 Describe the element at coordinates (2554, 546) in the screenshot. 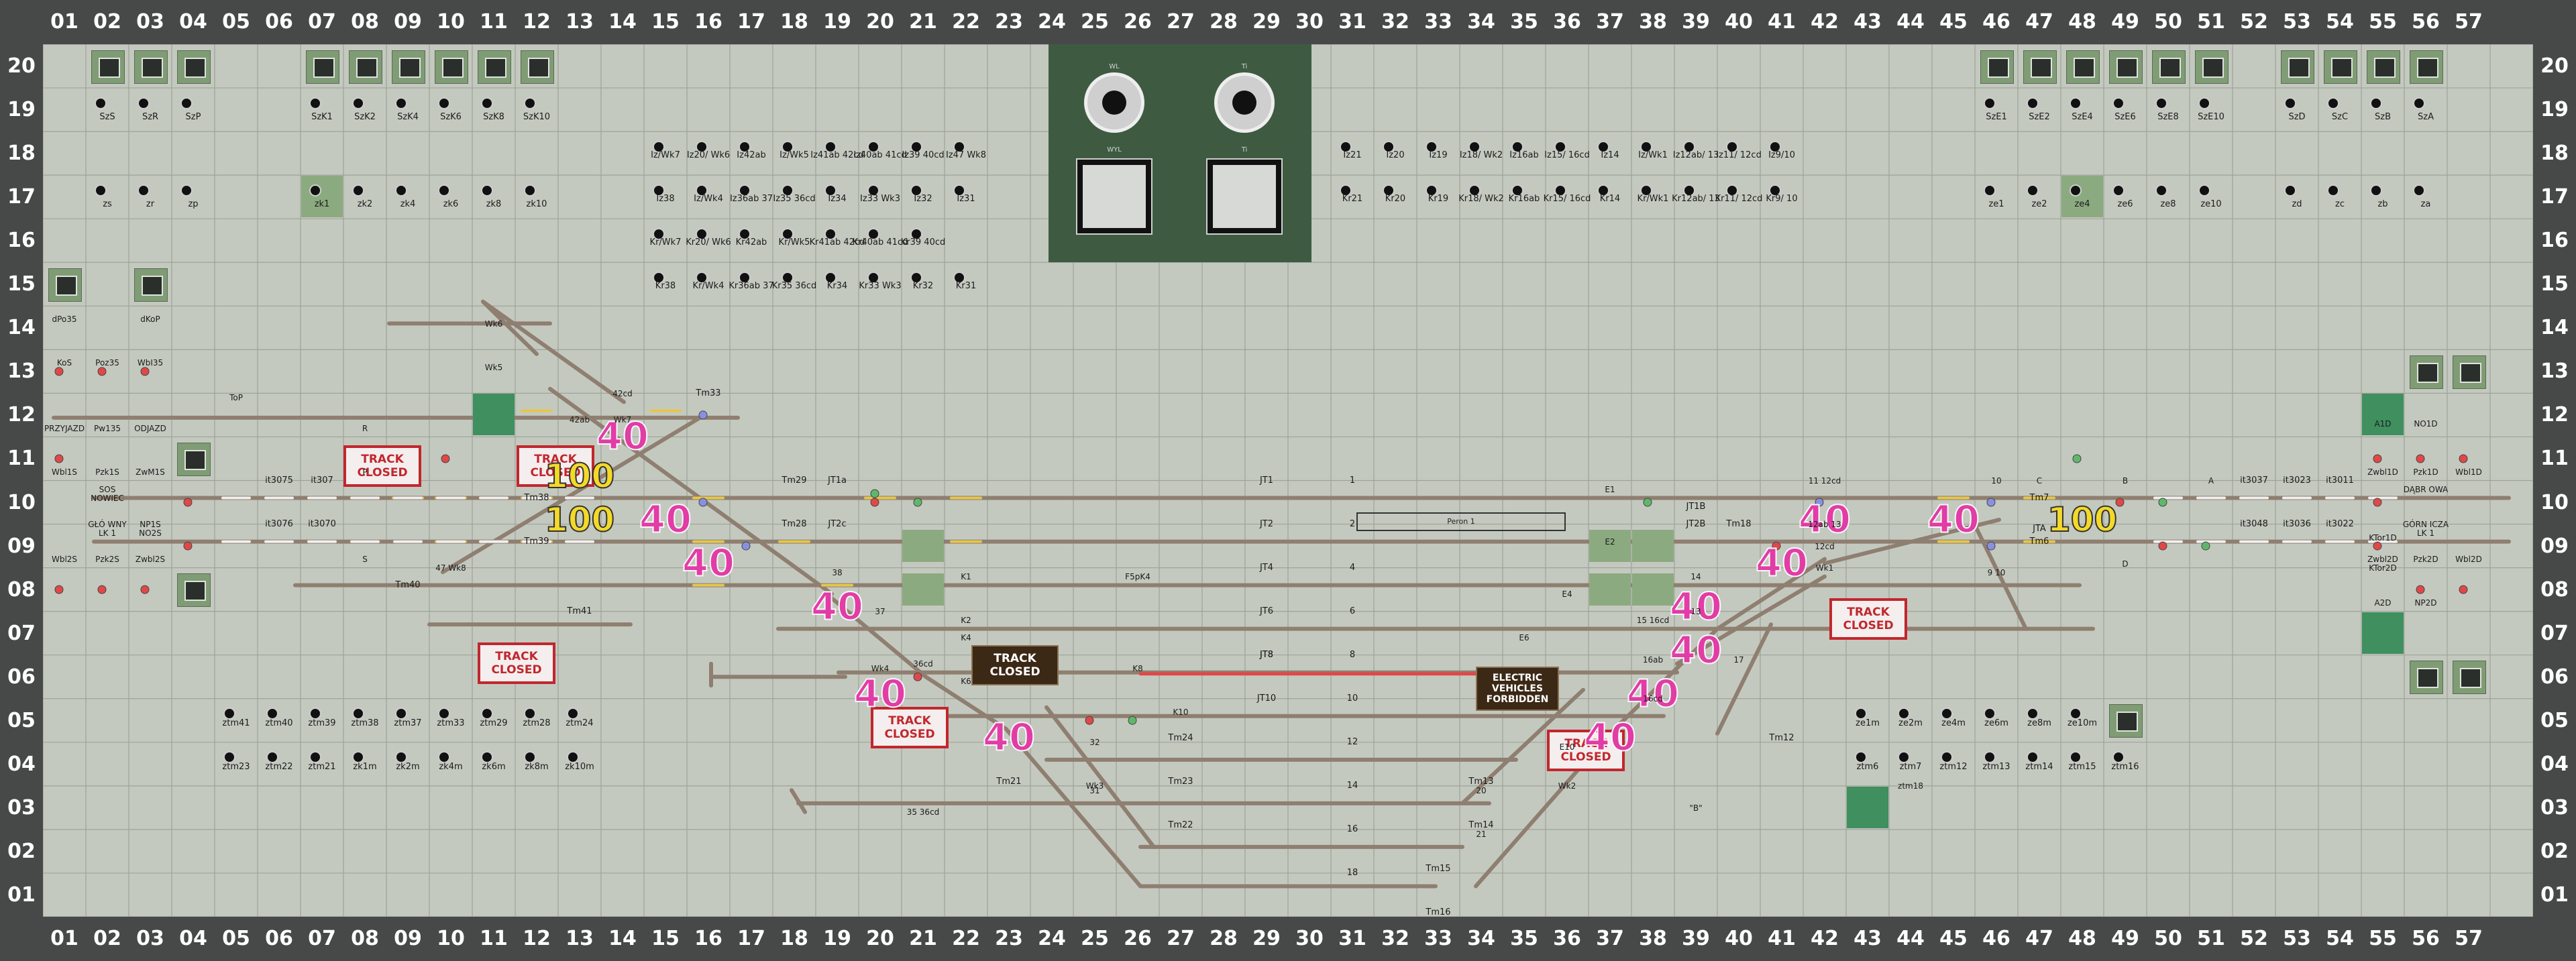

I see `row-number: 09` at that location.